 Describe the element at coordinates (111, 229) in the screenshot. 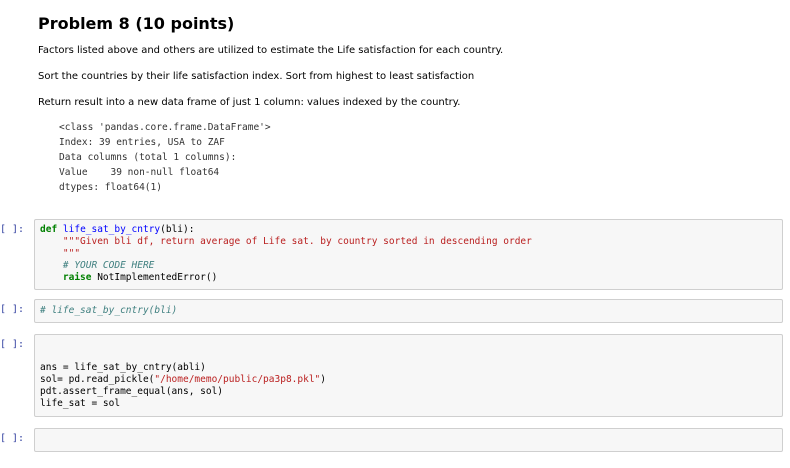

I see `function-name: life_sat_by_cntry` at that location.